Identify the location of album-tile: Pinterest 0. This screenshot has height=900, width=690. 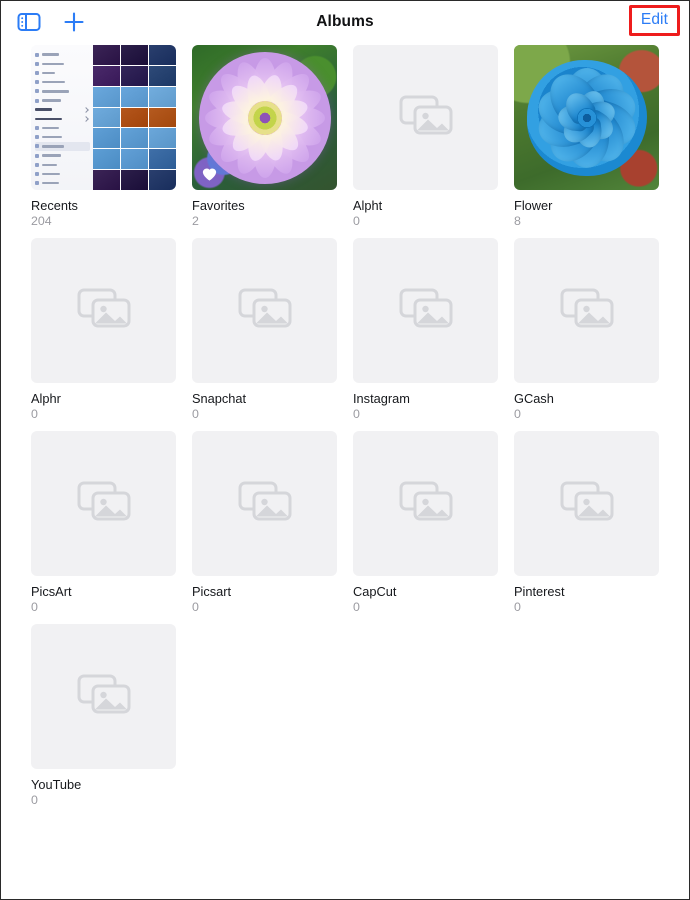
(586, 523).